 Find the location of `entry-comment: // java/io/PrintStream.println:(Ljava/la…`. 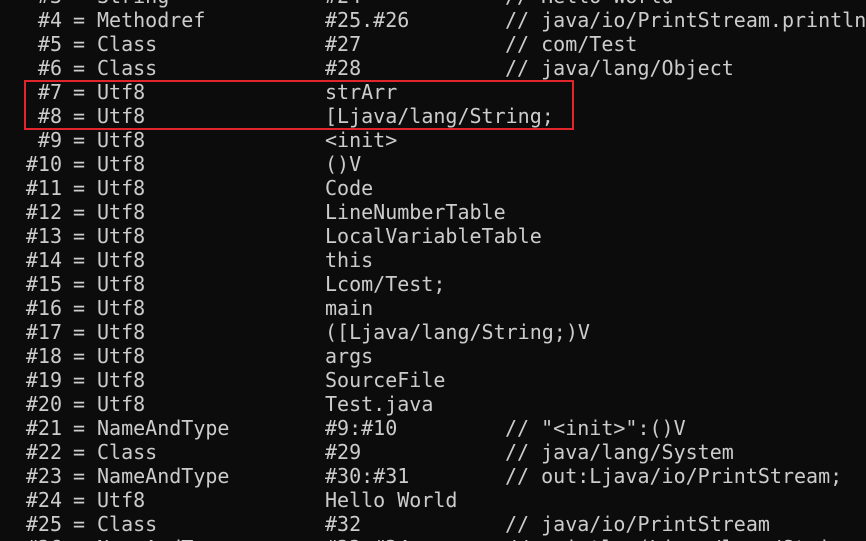

entry-comment: // java/io/PrintStream.println:(Ljava/la… is located at coordinates (685, 20).